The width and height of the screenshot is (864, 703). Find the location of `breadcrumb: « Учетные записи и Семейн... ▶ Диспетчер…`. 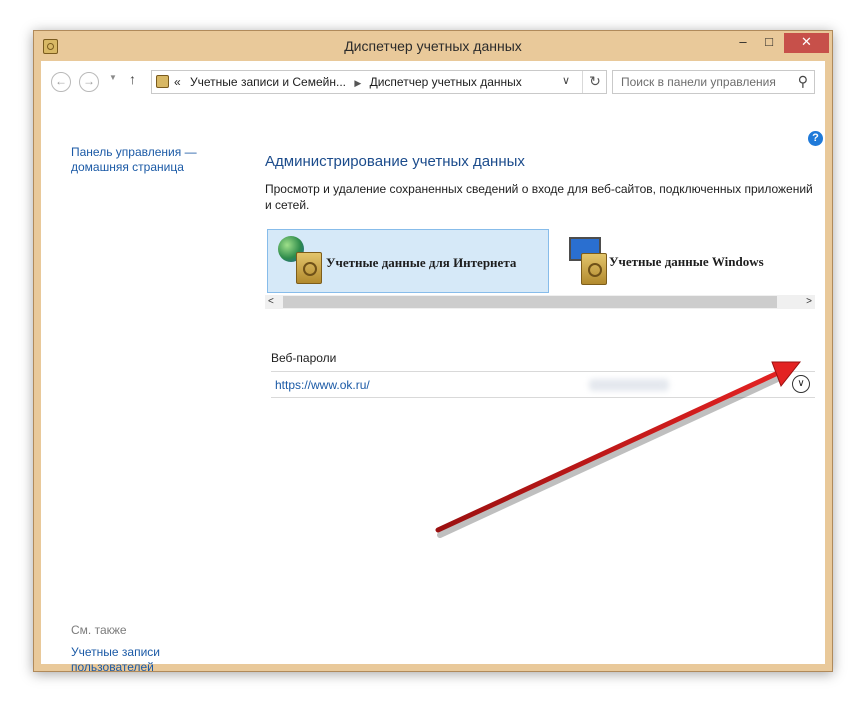

breadcrumb: « Учетные записи и Семейн... ▶ Диспетчер… is located at coordinates (348, 82).